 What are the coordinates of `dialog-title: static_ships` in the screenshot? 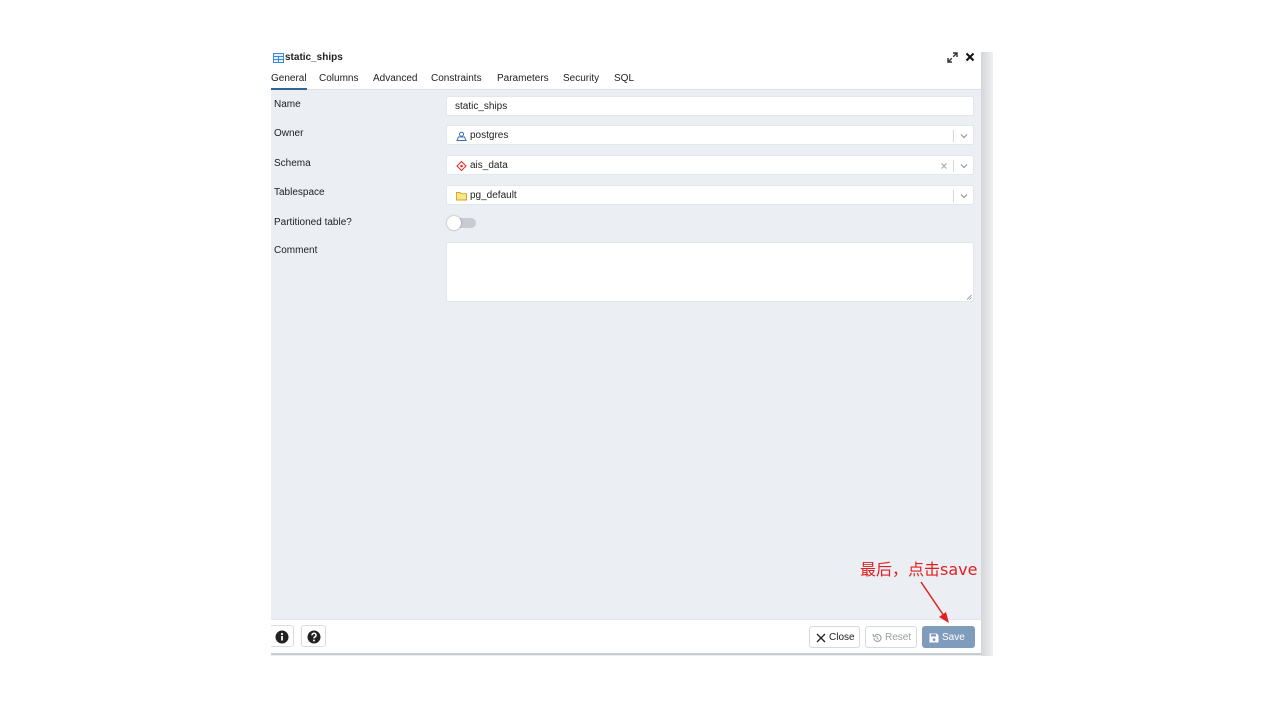 It's located at (314, 57).